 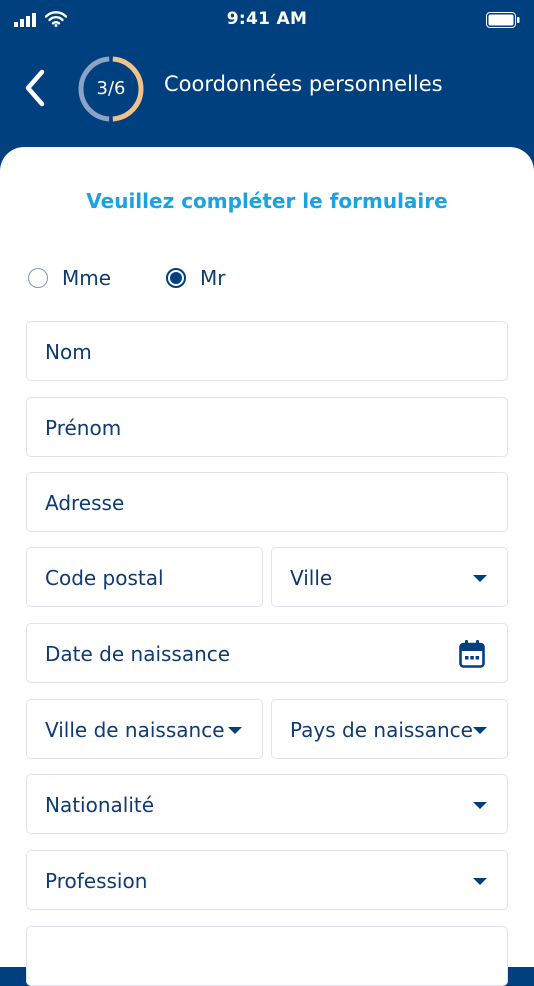 What do you see at coordinates (267, 956) in the screenshot?
I see `next-field-partial` at bounding box center [267, 956].